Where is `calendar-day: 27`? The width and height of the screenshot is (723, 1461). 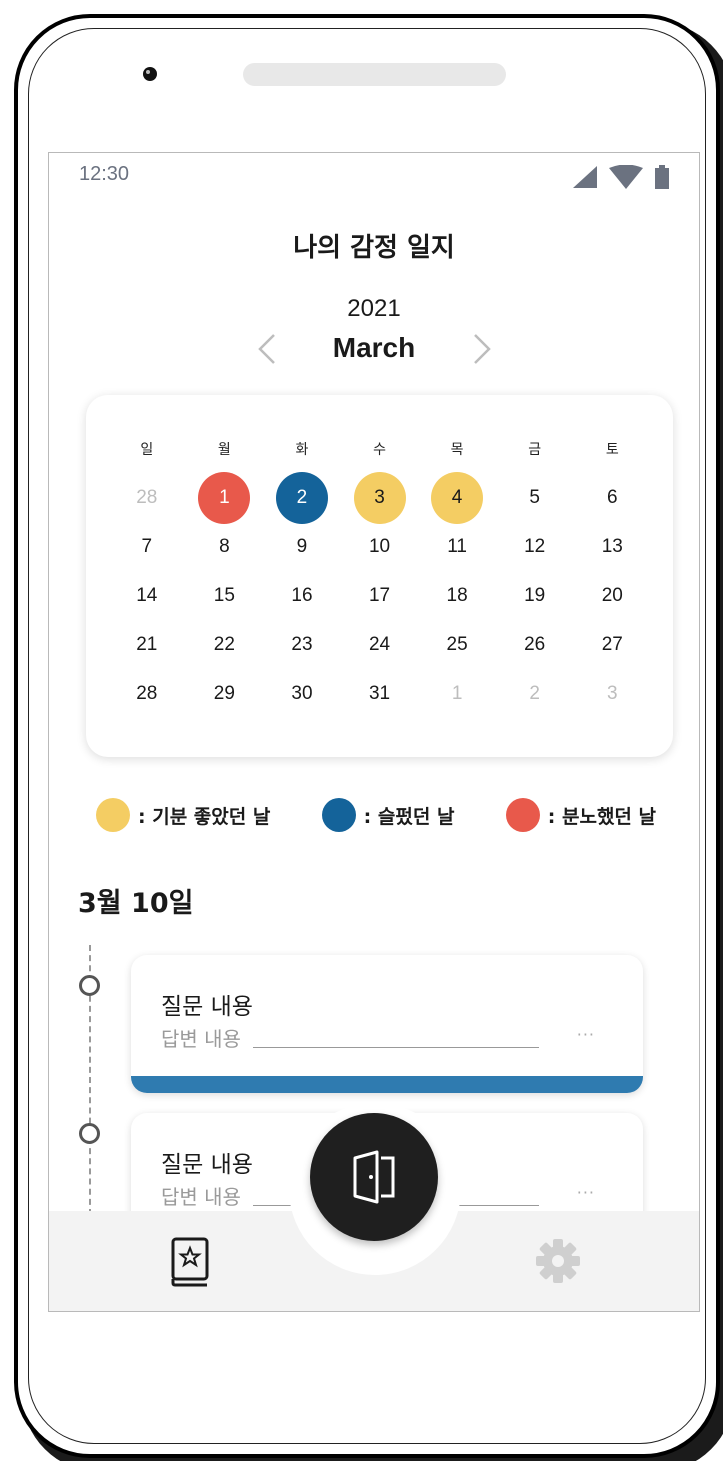
calendar-day: 27 is located at coordinates (612, 644).